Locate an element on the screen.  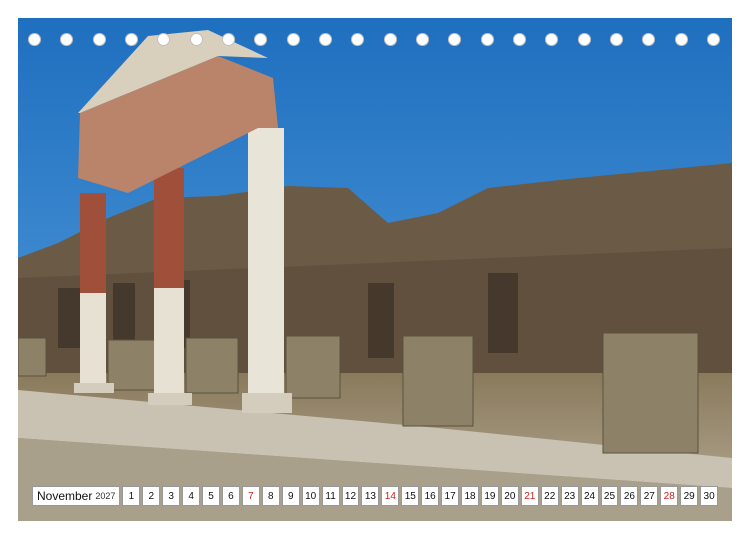
day-cell: 13 is located at coordinates (370, 496).